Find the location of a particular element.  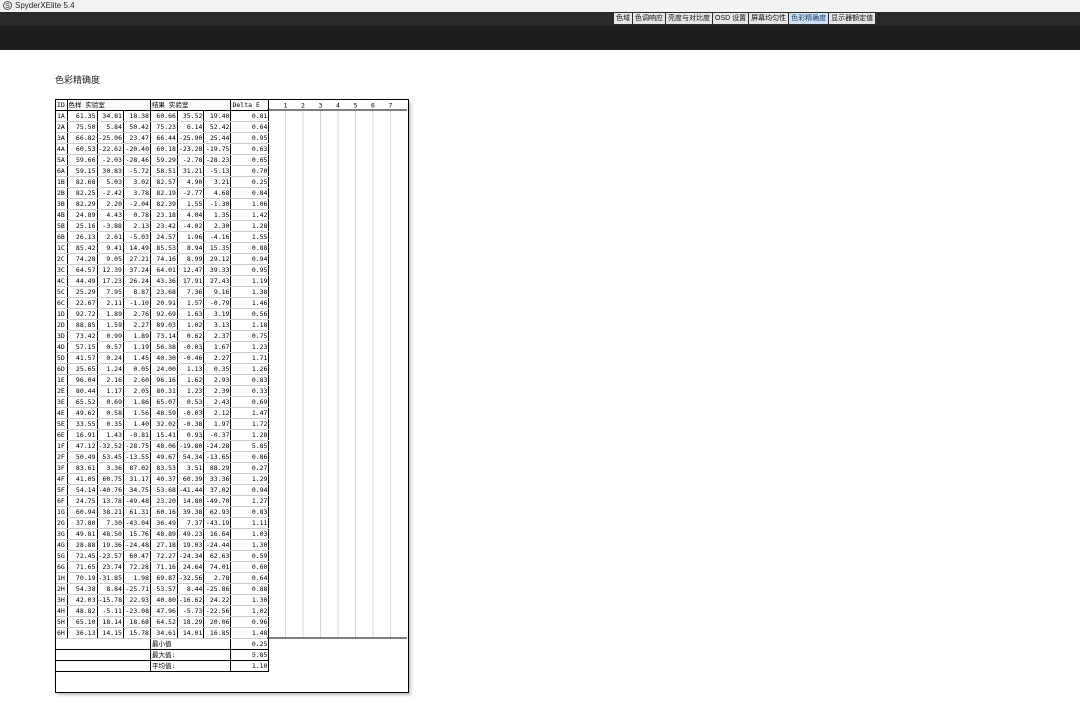

summary-label: 最小值 is located at coordinates (191, 644).